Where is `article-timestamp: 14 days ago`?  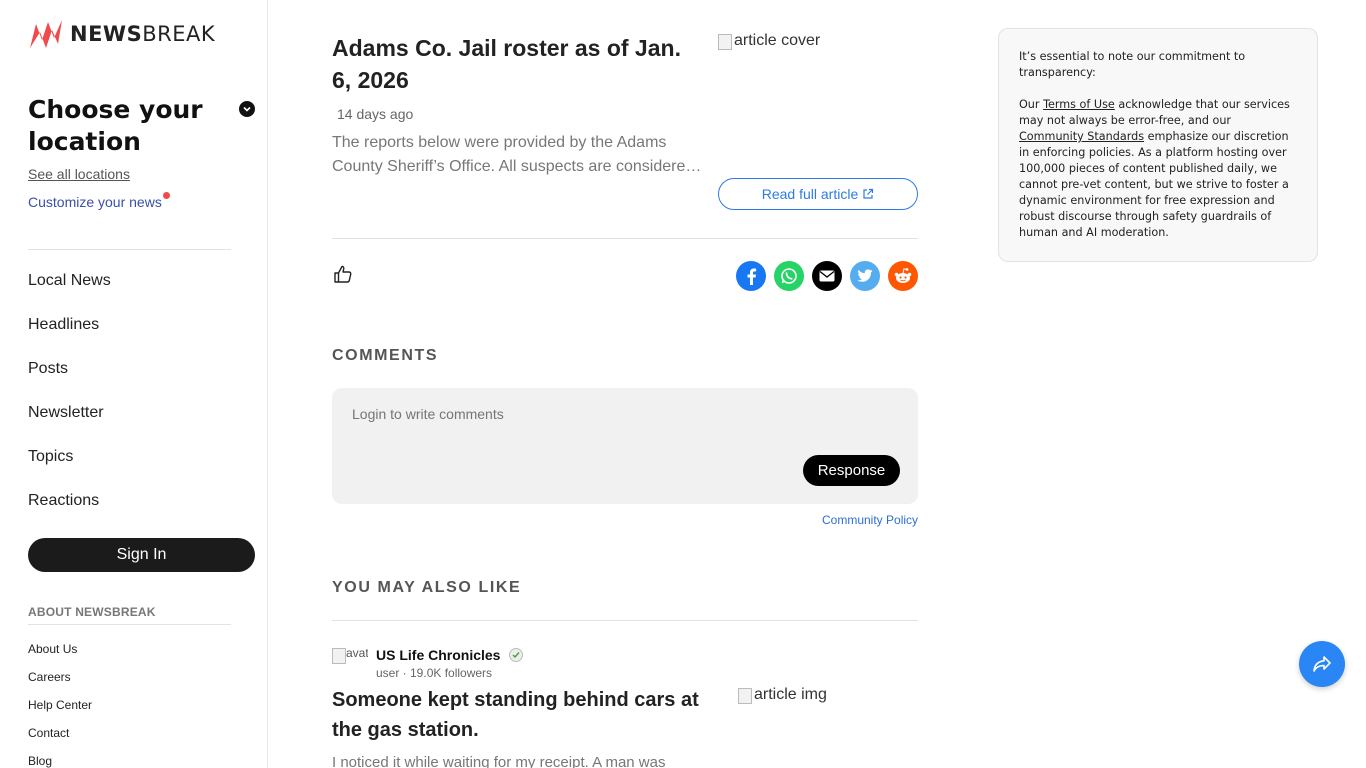
article-timestamp: 14 days ago is located at coordinates (375, 114).